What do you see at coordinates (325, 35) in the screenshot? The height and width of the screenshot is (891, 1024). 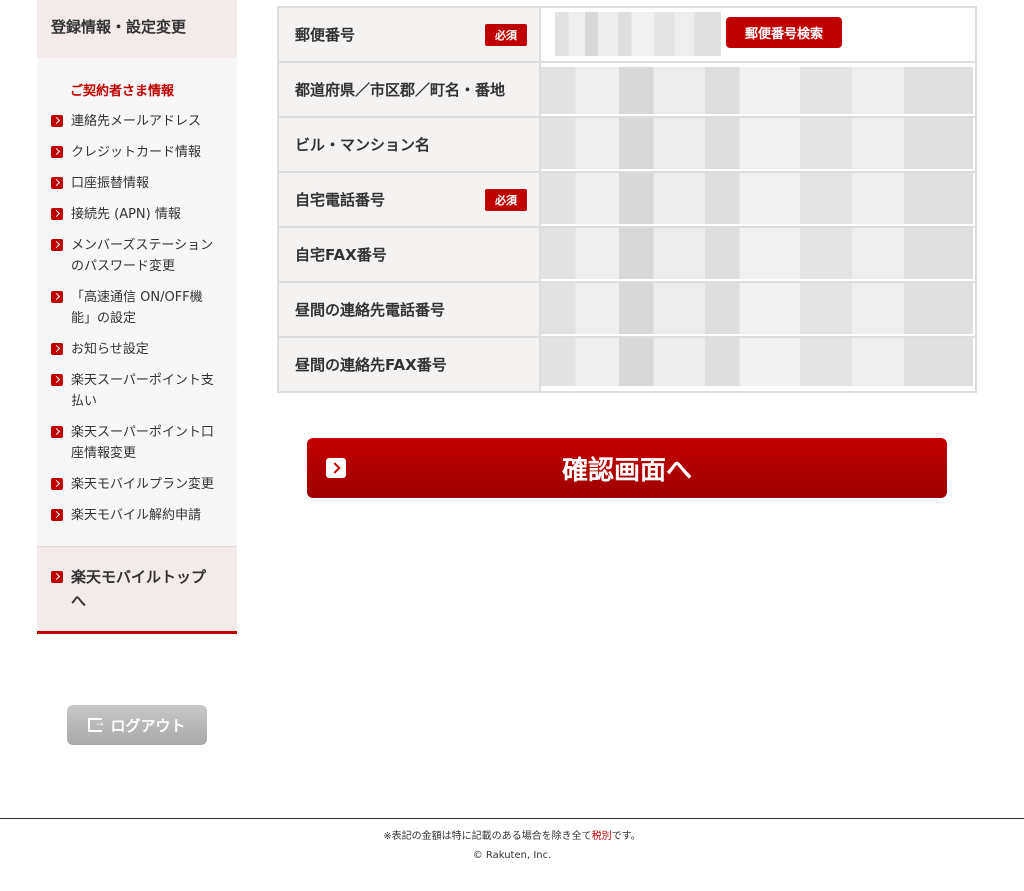 I see `form-label-text: 郵便番号` at bounding box center [325, 35].